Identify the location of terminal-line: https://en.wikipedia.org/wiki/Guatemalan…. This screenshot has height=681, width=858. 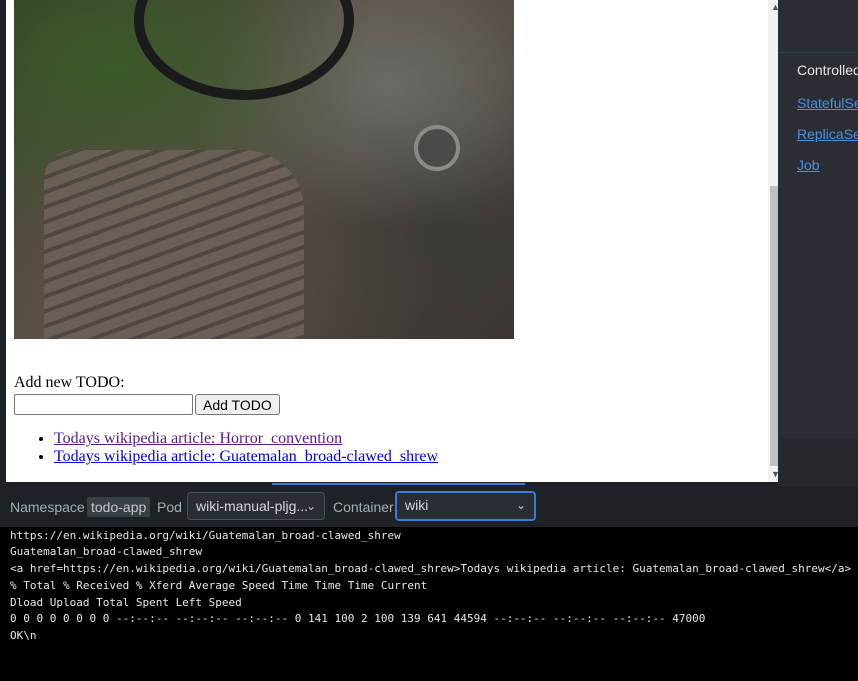
(205, 535).